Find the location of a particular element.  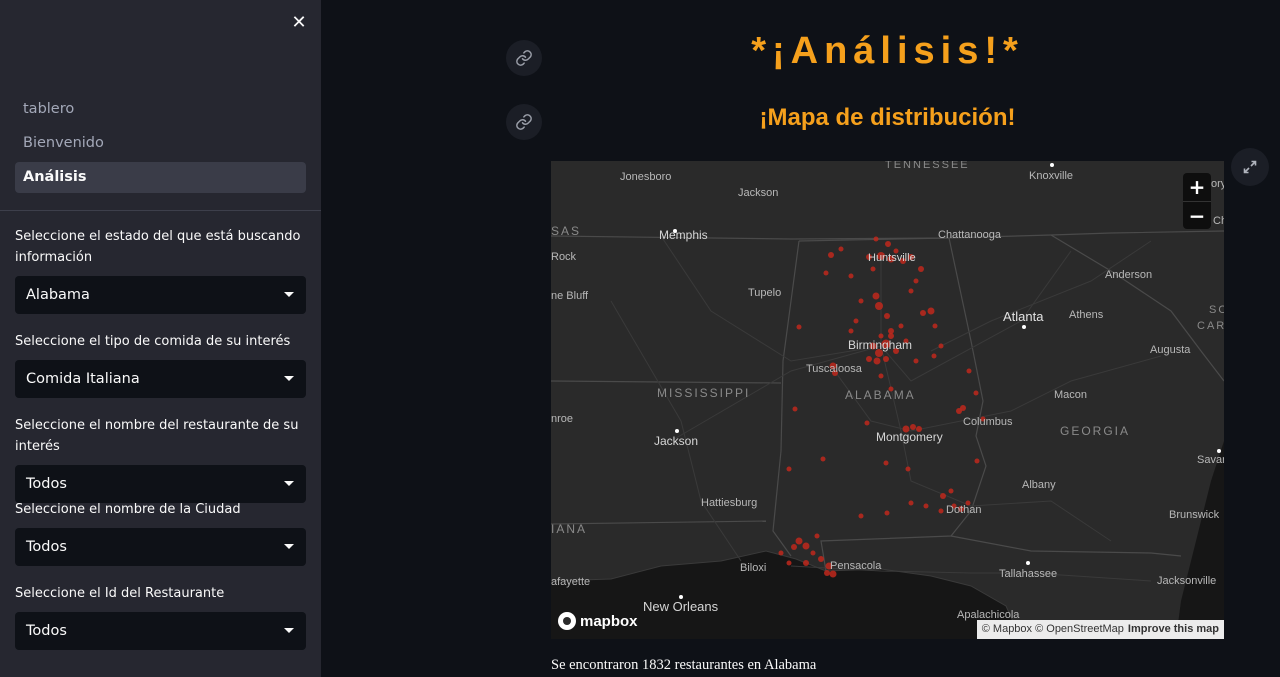

restaurante-select-value: Todos is located at coordinates (46, 484).